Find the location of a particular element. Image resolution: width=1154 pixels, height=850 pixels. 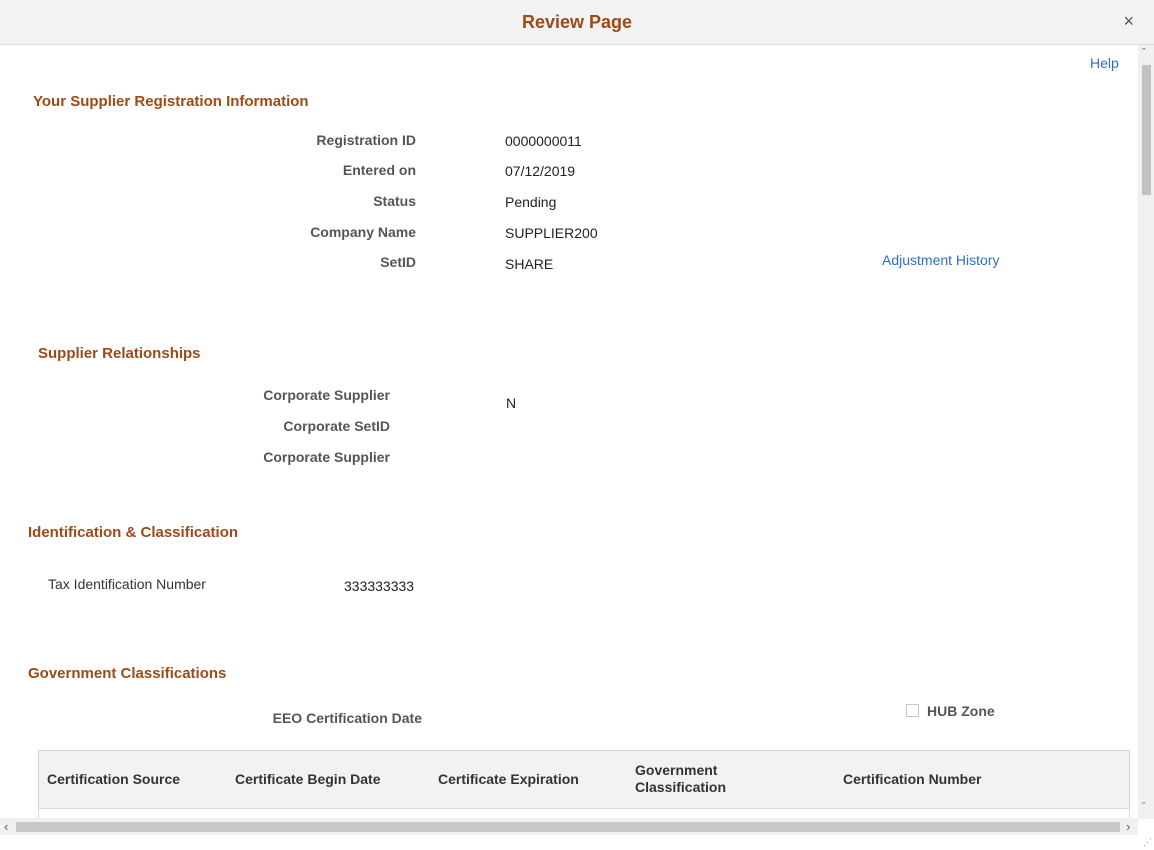

entered-on-label: Entered on is located at coordinates (379, 170).